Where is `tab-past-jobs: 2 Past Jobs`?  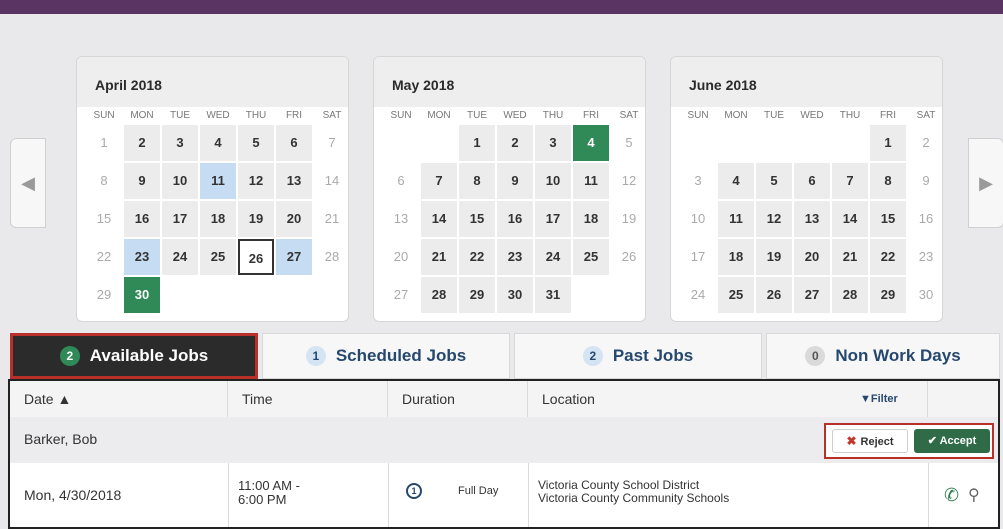
tab-past-jobs: 2 Past Jobs is located at coordinates (638, 356).